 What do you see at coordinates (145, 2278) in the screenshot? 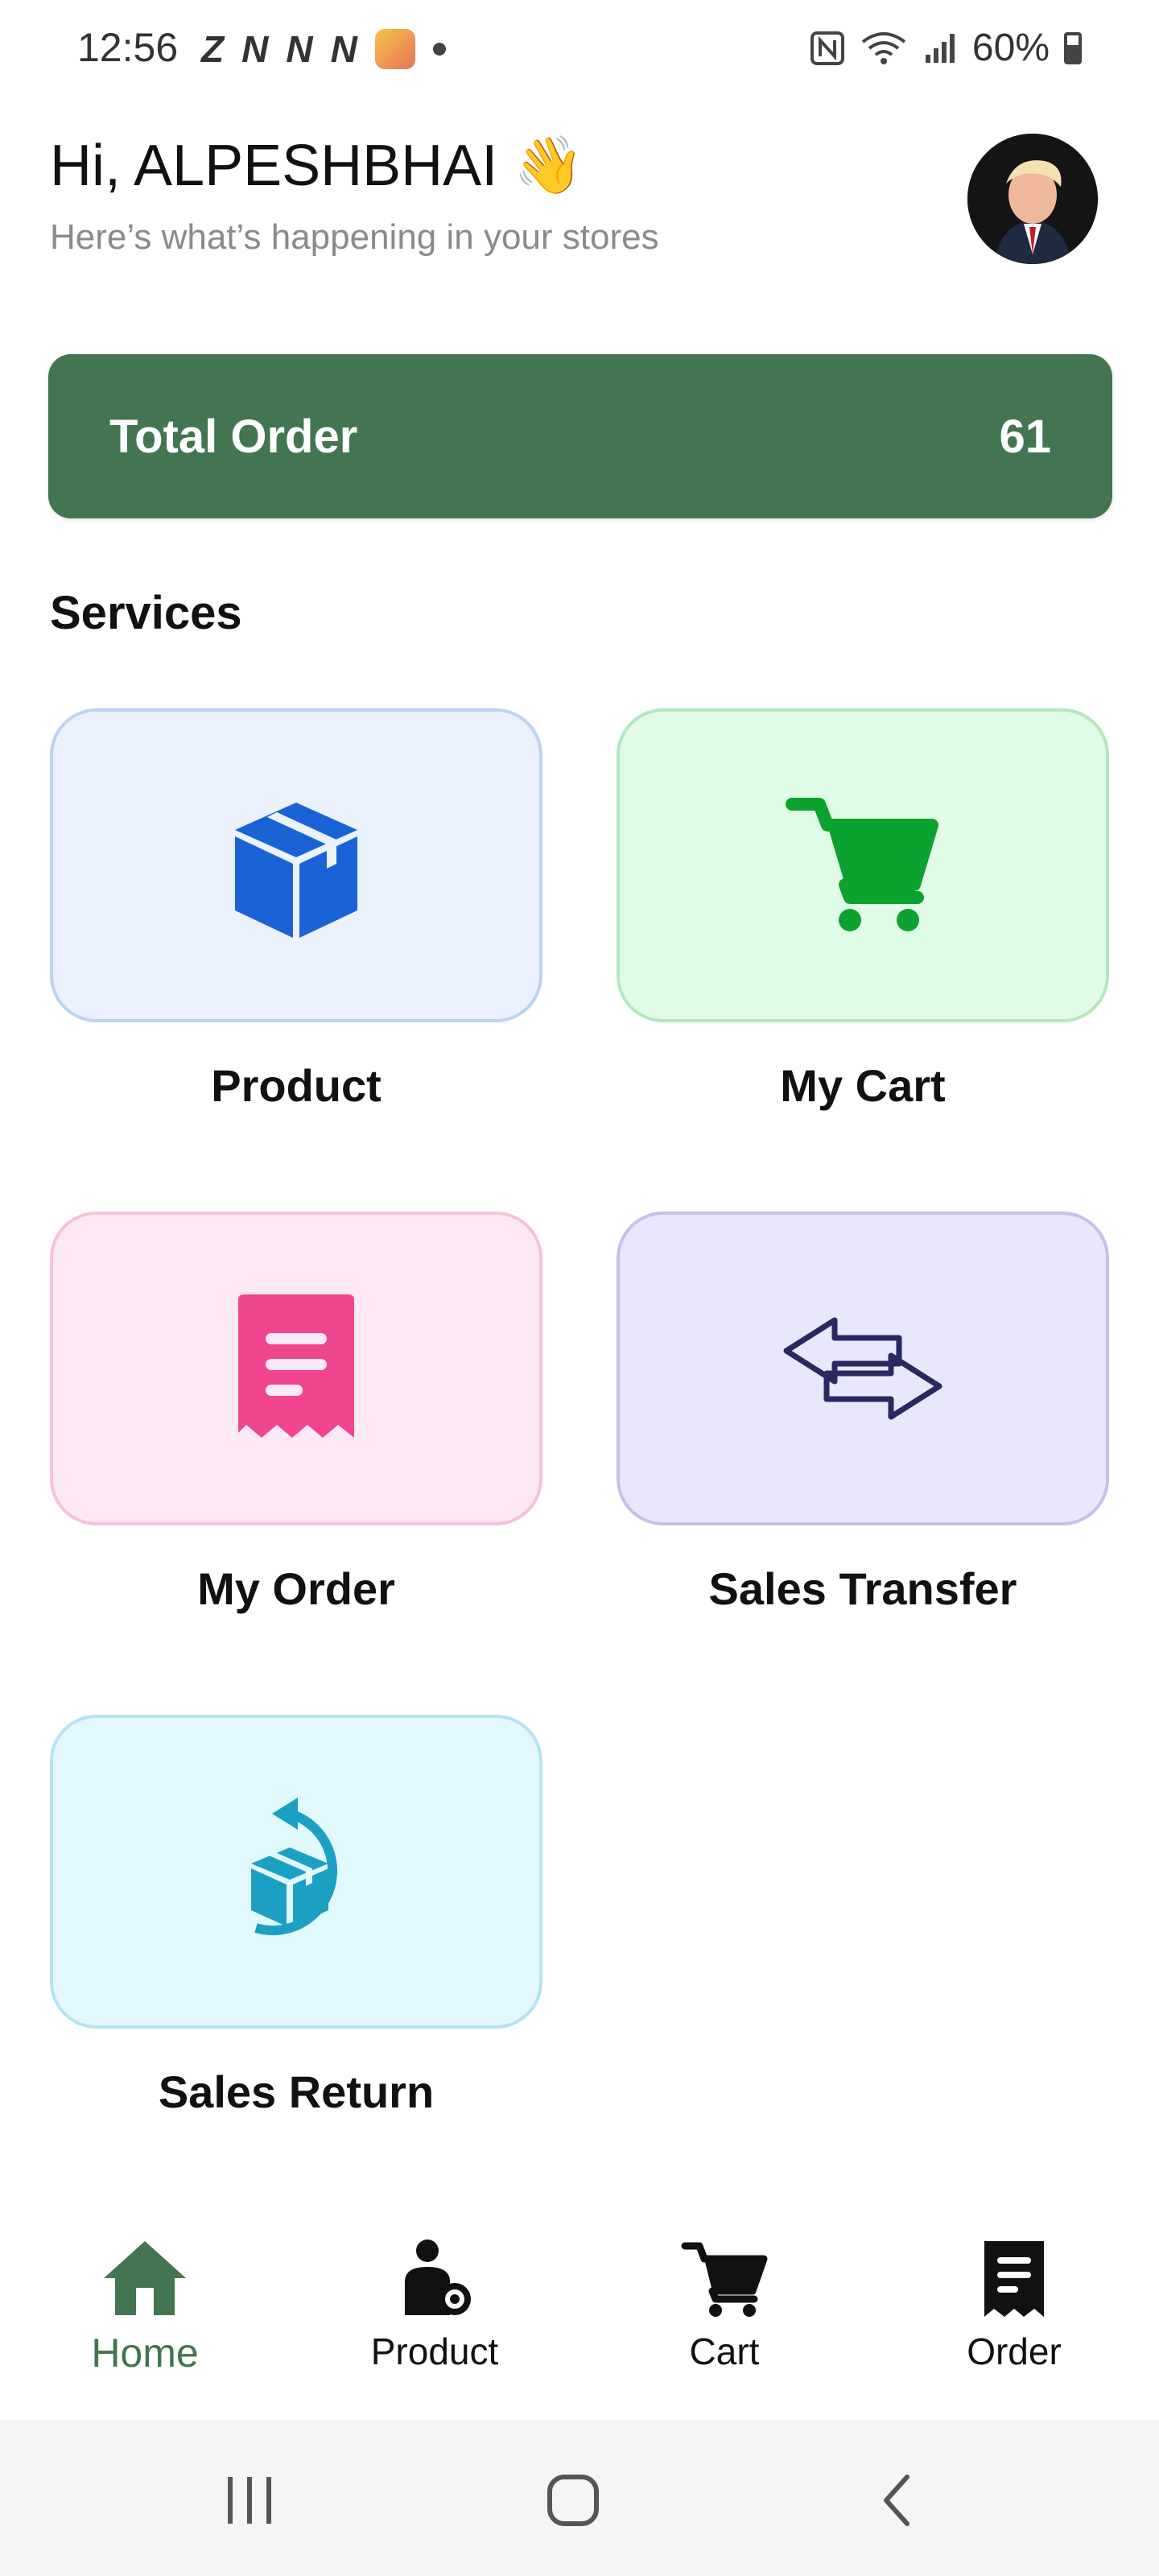
I see `home-icon` at bounding box center [145, 2278].